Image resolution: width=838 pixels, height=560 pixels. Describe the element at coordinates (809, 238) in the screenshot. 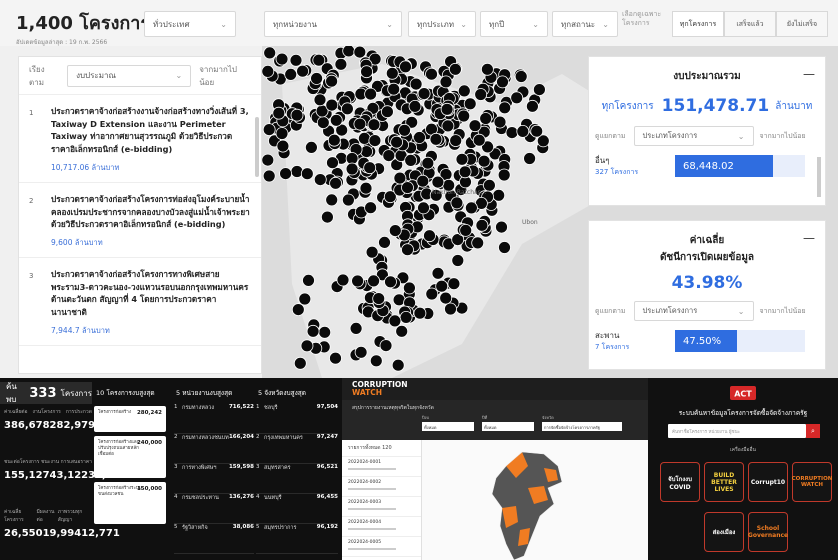

I see `collapse-icon: —` at that location.